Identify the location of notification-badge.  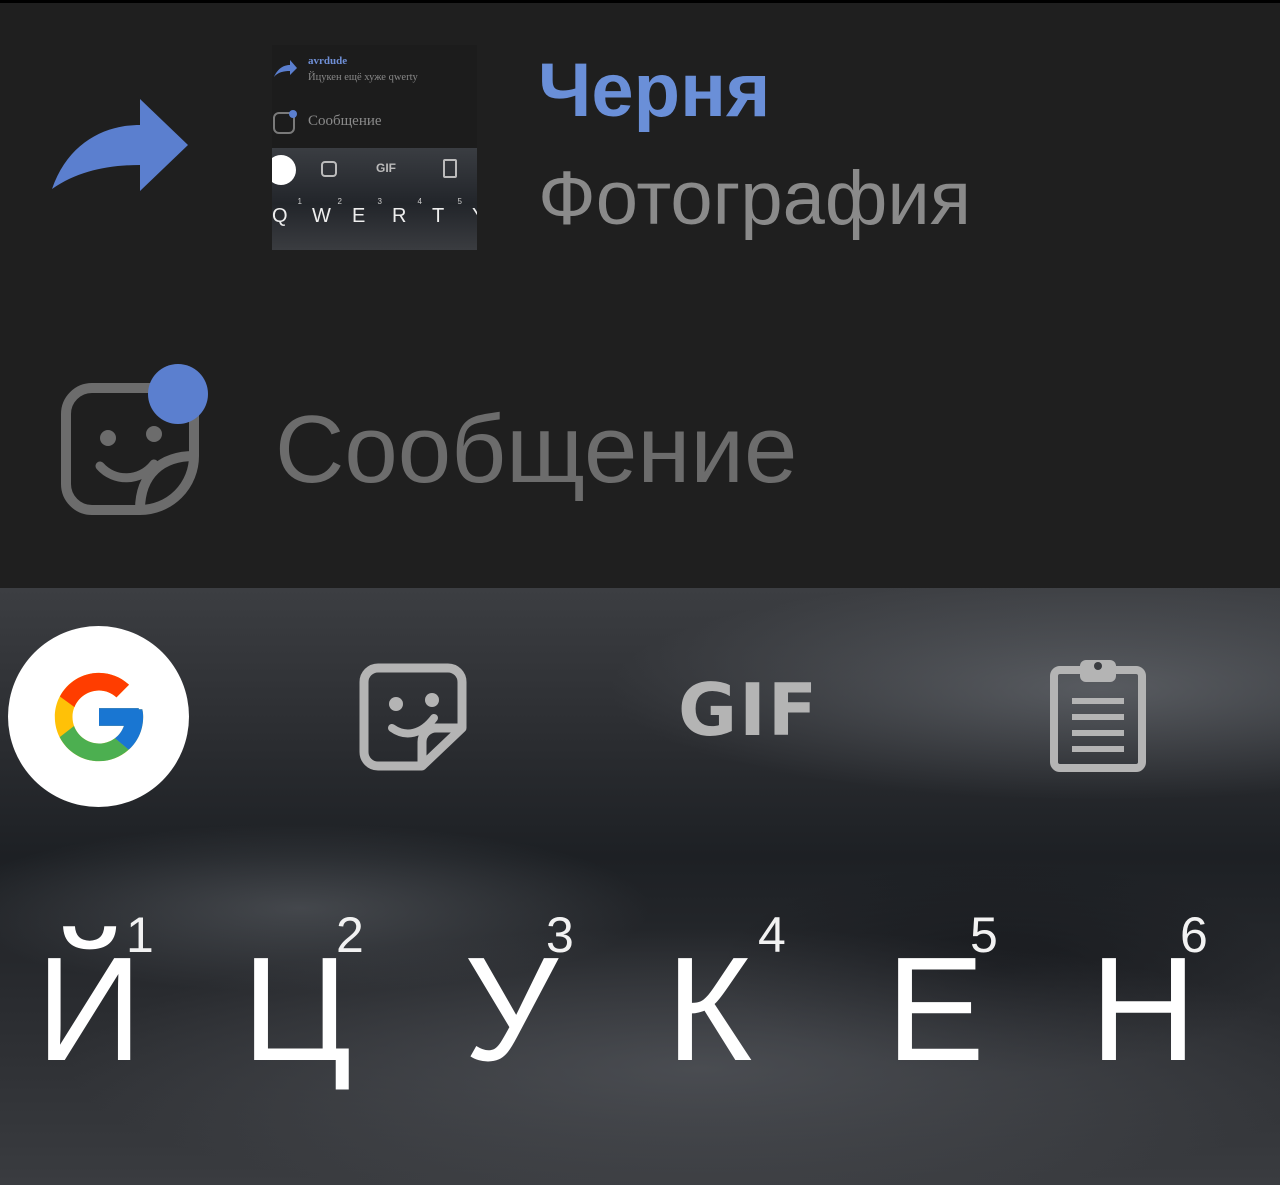
(178, 394).